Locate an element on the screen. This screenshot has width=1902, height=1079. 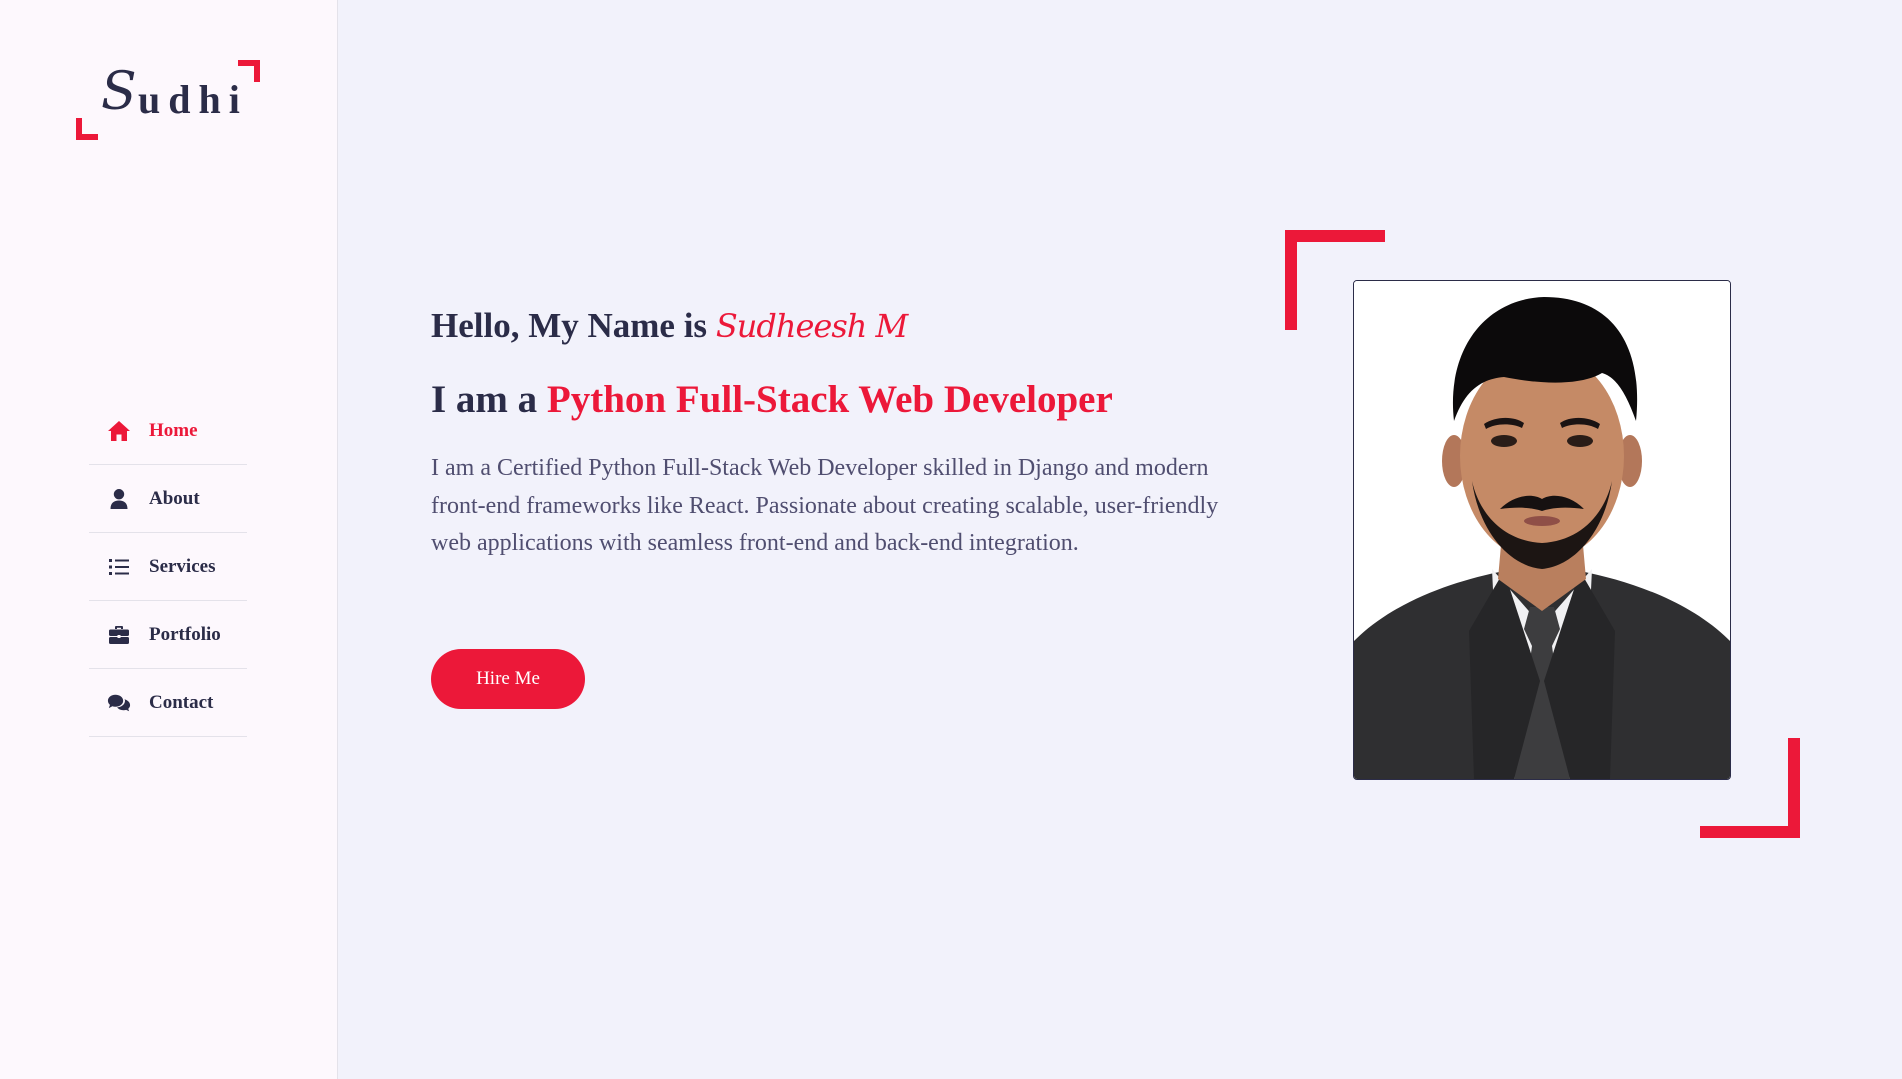
role-prefix: I am a is located at coordinates (484, 399).